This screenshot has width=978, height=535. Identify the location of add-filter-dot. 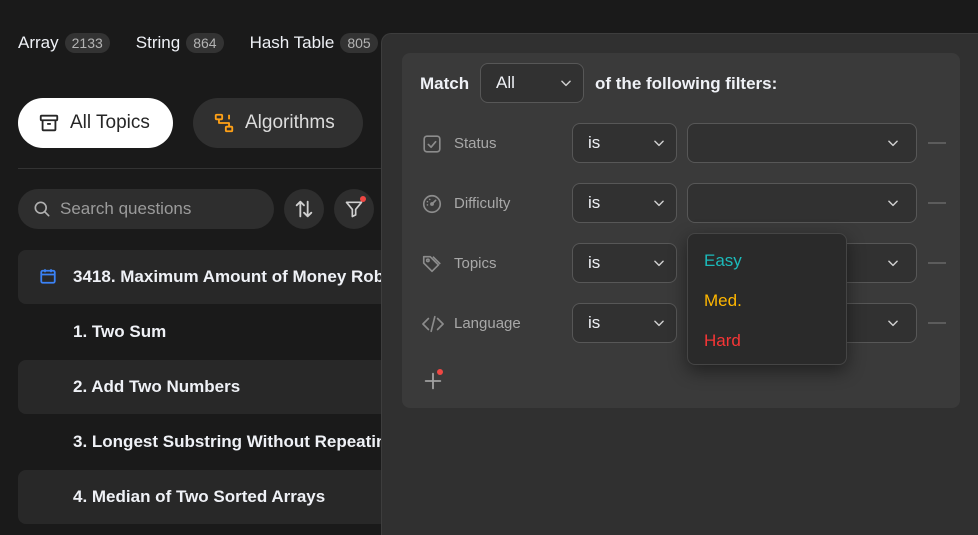
(440, 372).